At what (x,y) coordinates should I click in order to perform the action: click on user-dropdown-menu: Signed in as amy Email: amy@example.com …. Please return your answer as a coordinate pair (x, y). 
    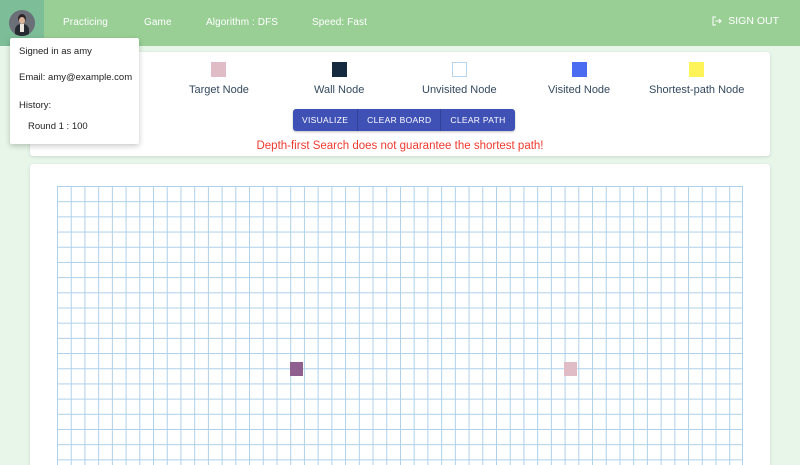
    Looking at the image, I should click on (74, 91).